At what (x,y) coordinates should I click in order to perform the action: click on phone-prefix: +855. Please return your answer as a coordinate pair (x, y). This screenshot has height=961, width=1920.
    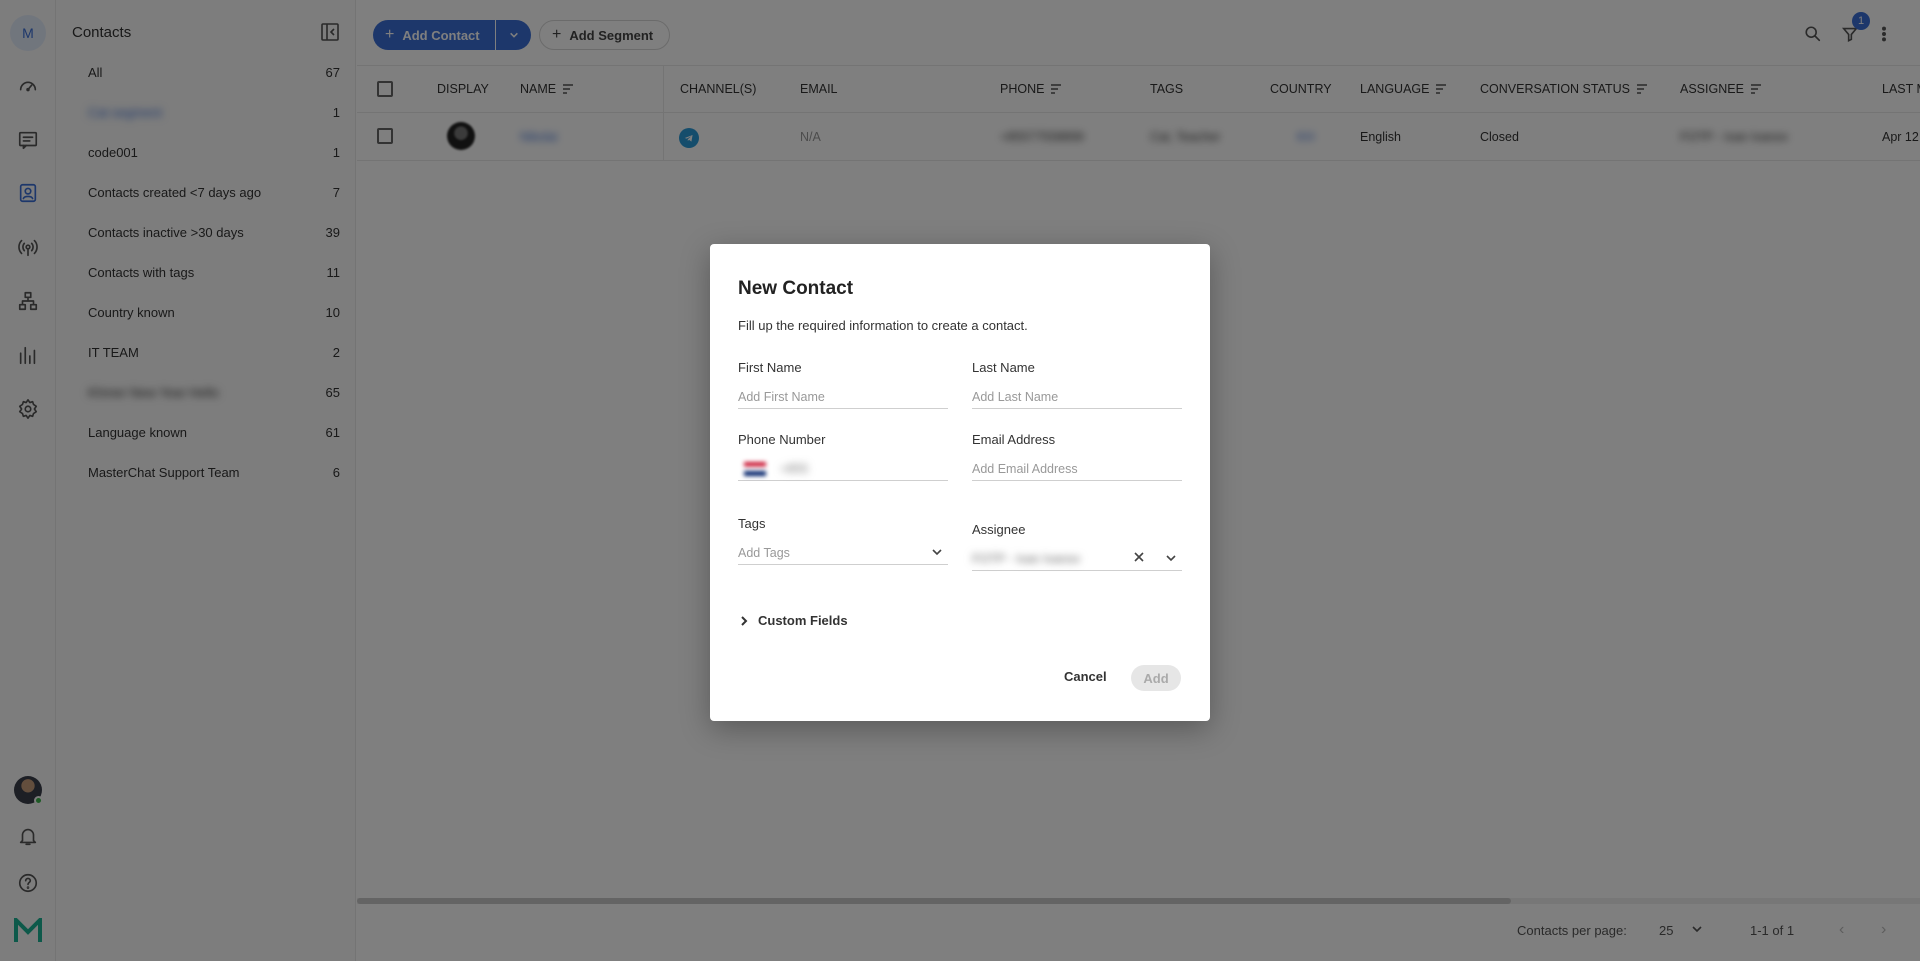
    Looking at the image, I should click on (794, 468).